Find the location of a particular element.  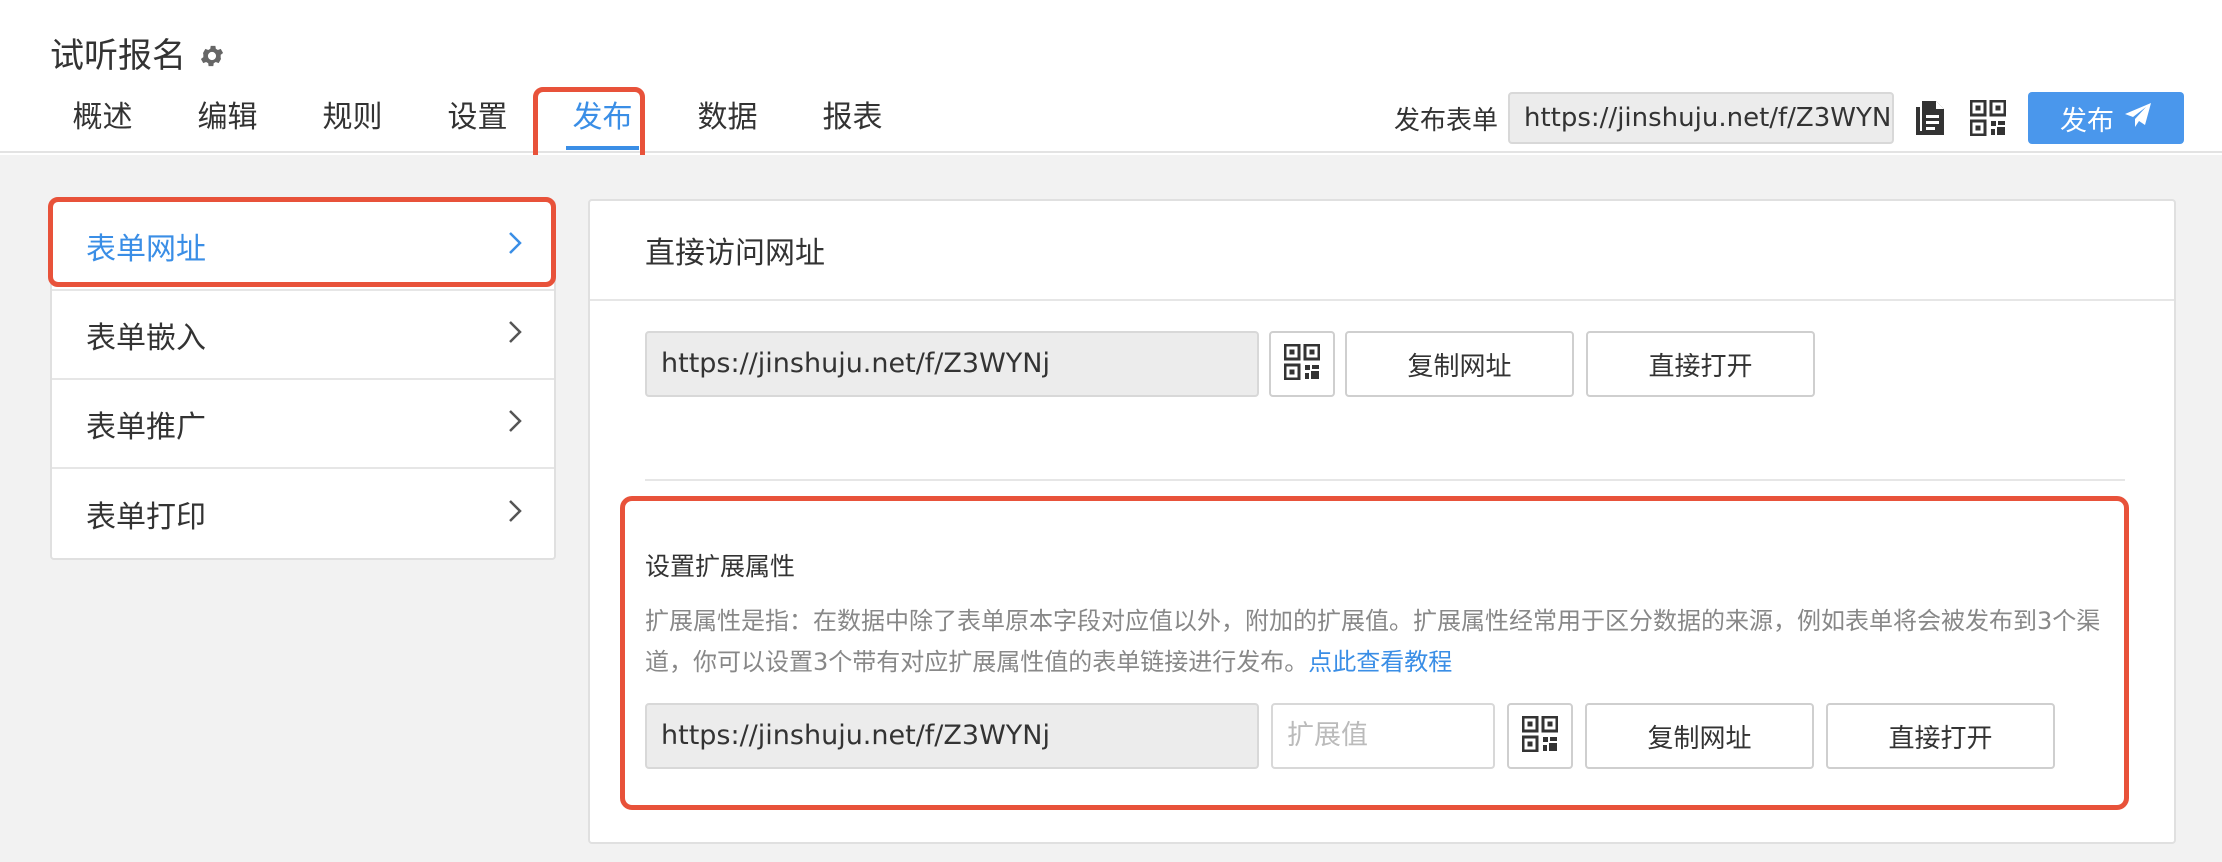

sidebar-item-label: 表单嵌入 is located at coordinates (146, 338).